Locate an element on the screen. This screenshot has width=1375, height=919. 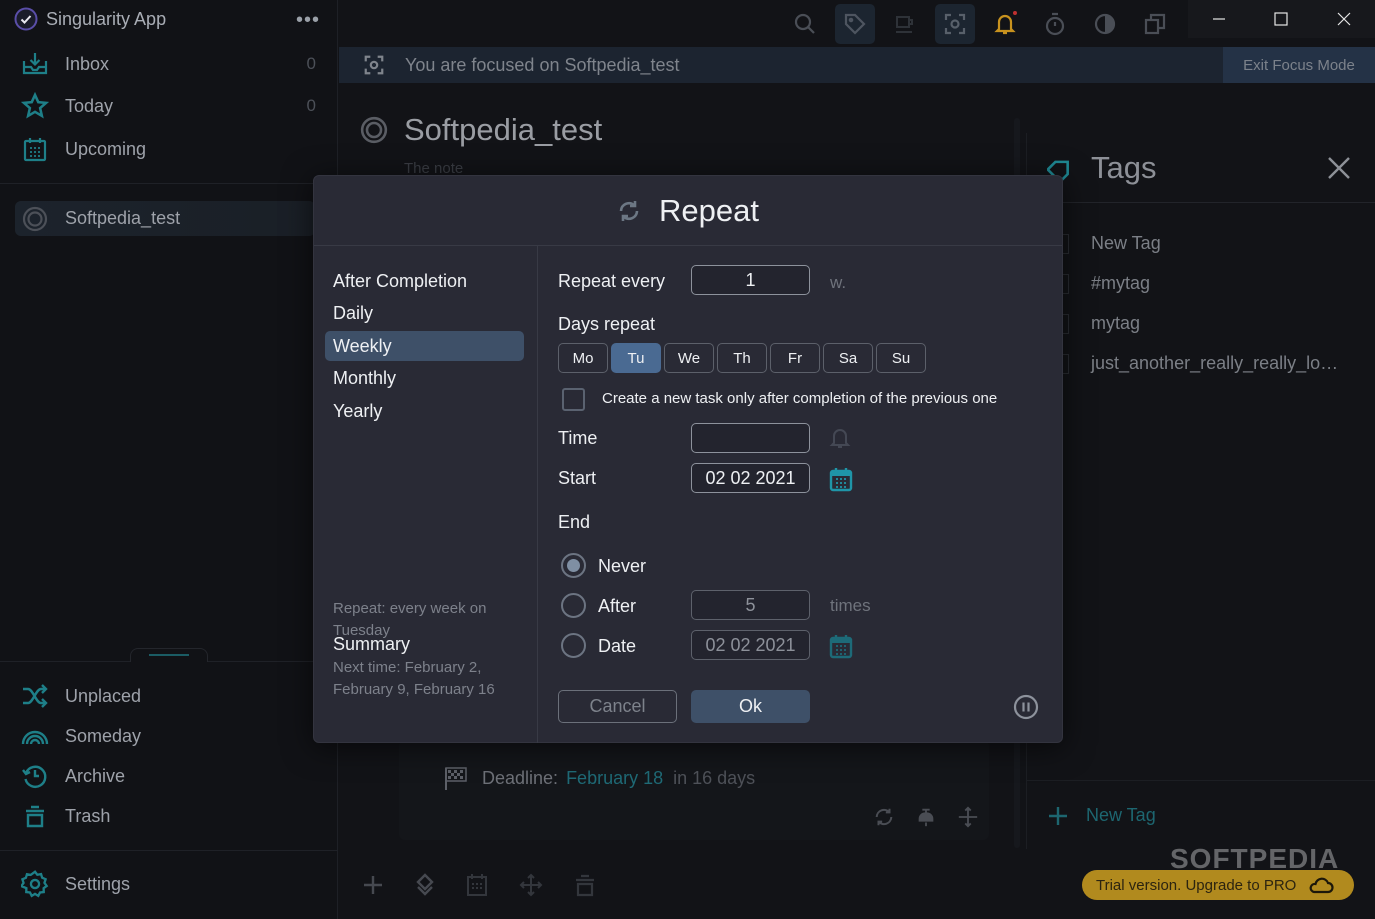
layers-icon is located at coordinates (425, 885).